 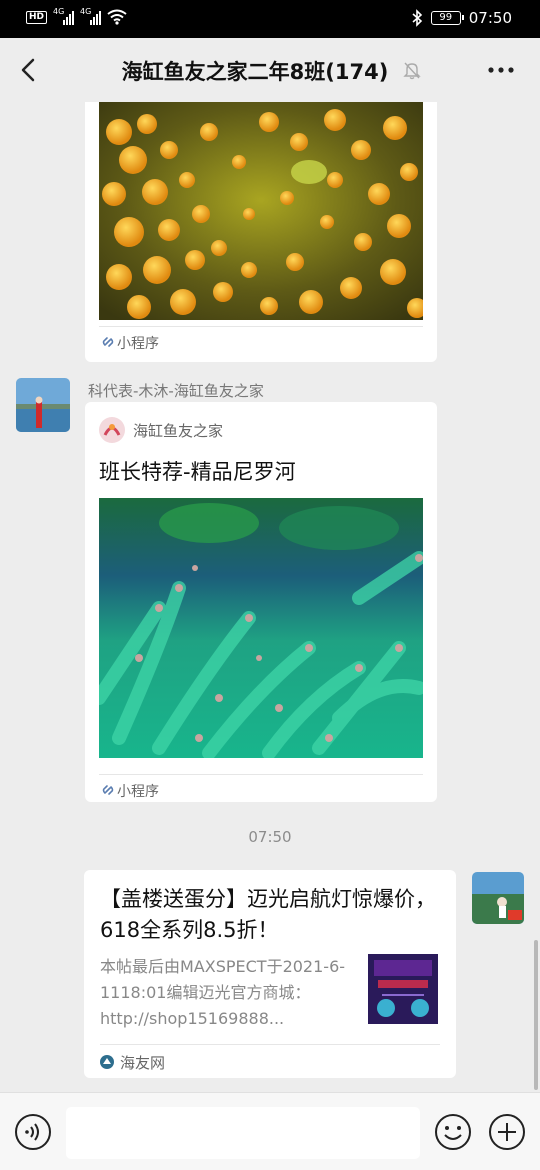 I want to click on emoji-icon, so click(x=453, y=1132).